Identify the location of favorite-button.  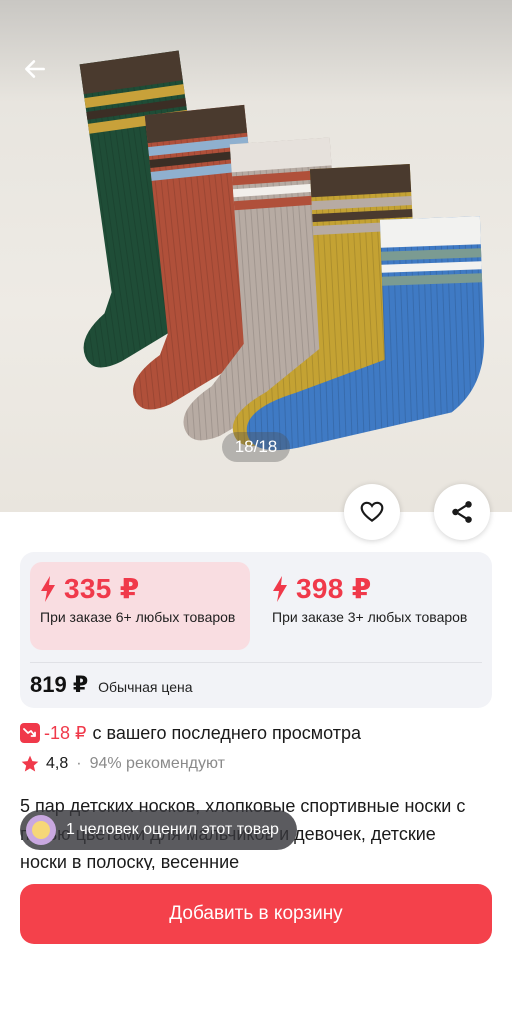
(372, 512).